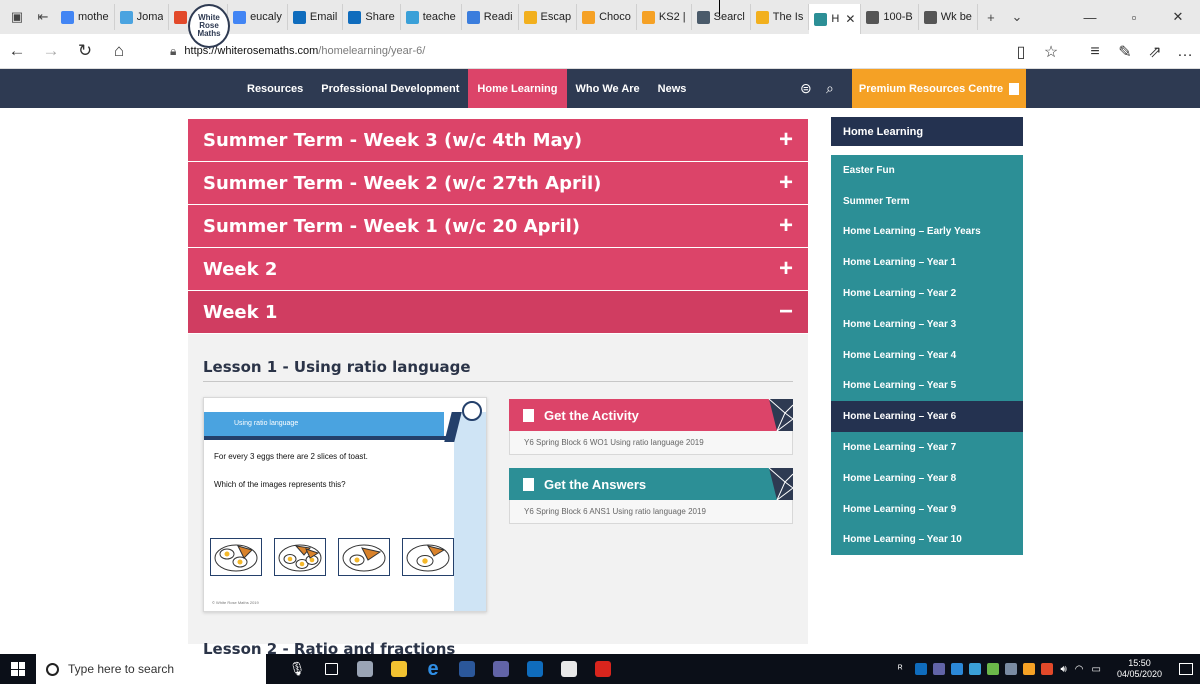 This screenshot has height=684, width=1200. What do you see at coordinates (603, 669) in the screenshot?
I see `acrobat-icon` at bounding box center [603, 669].